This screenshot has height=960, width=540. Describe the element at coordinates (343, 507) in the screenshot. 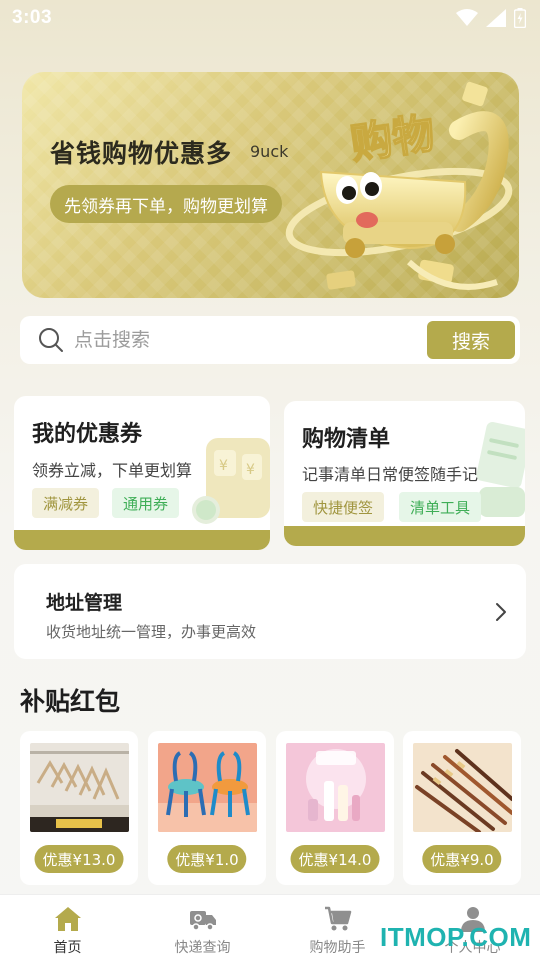

I see `tag-quick-note: 快捷便签` at that location.